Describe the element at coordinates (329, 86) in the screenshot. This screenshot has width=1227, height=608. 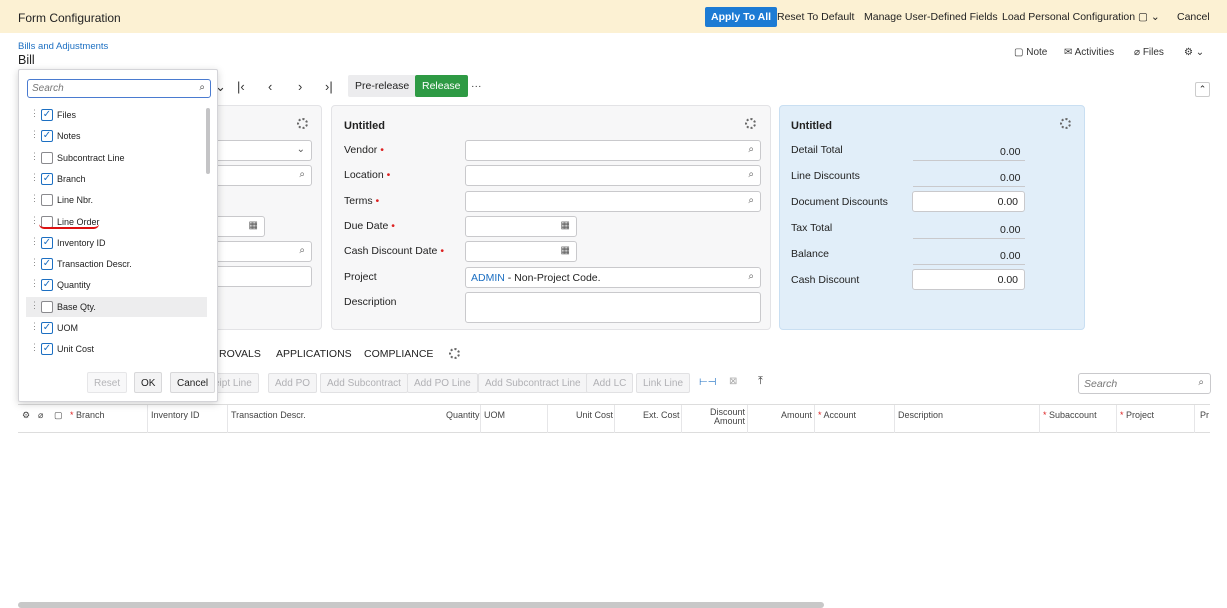
I see `last-record-icon: ›|` at that location.